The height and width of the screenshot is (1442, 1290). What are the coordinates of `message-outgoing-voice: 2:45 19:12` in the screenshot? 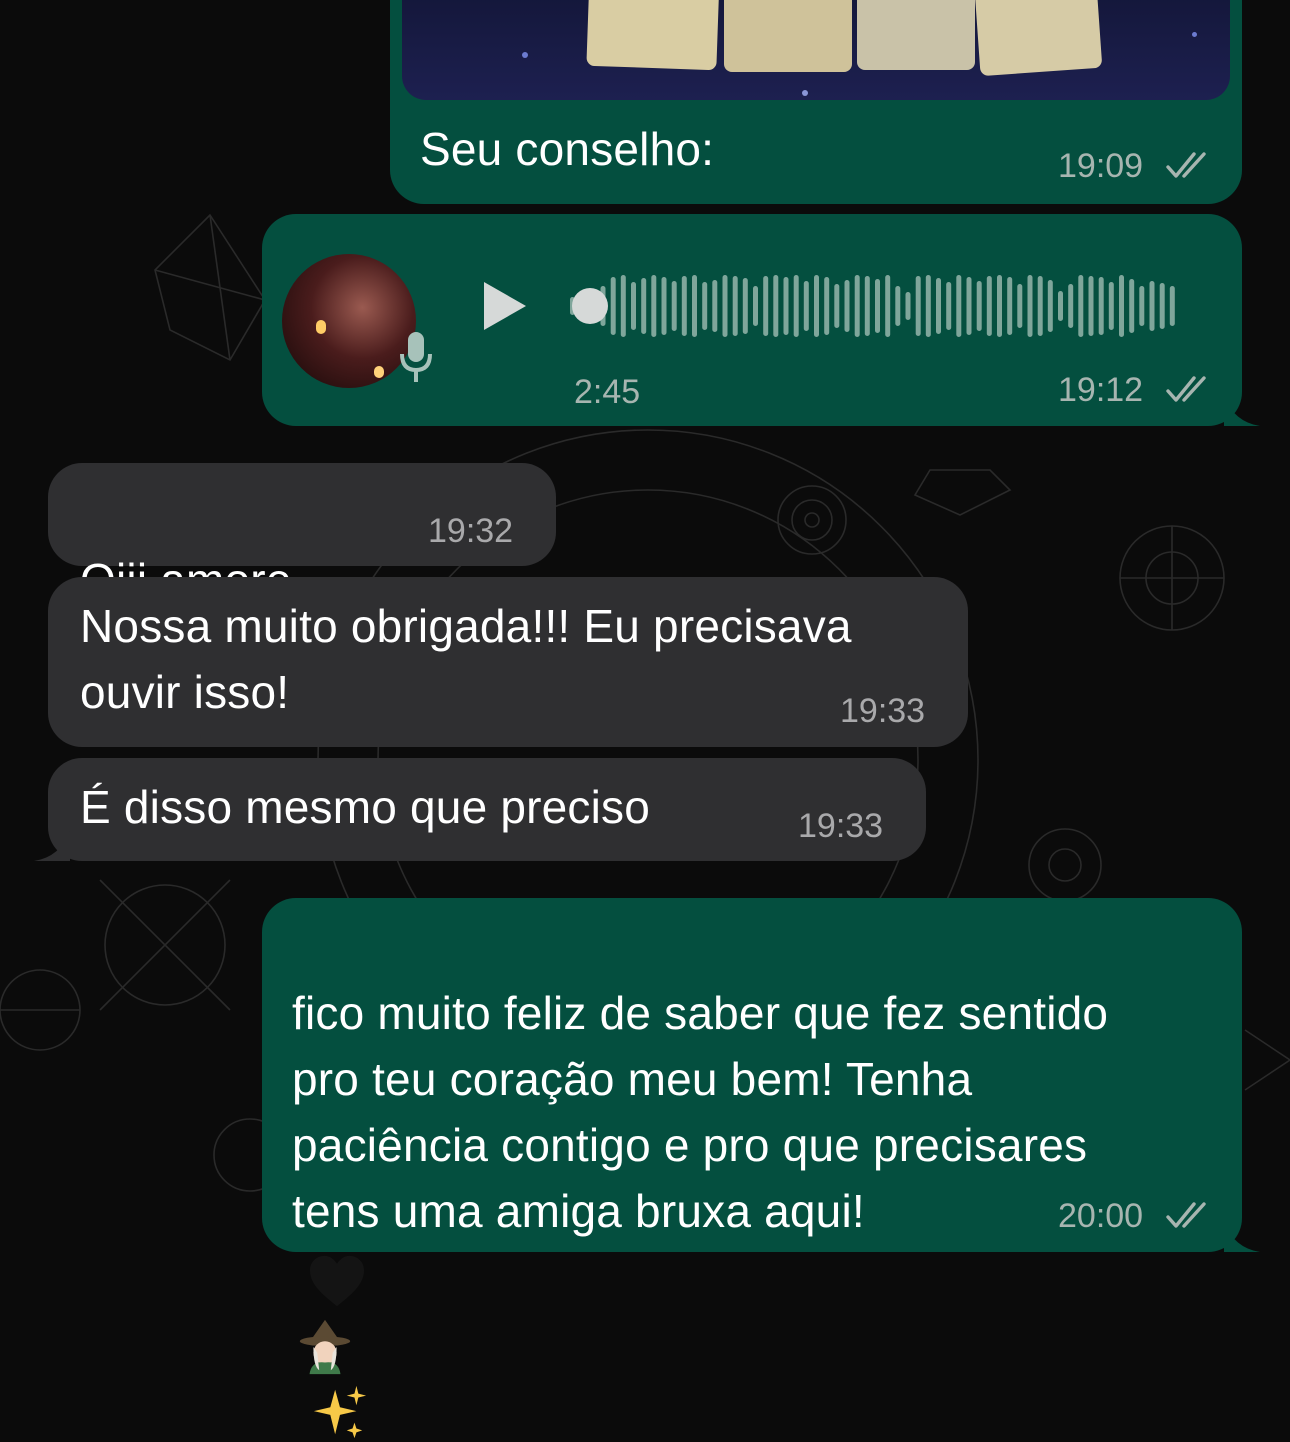 It's located at (761, 320).